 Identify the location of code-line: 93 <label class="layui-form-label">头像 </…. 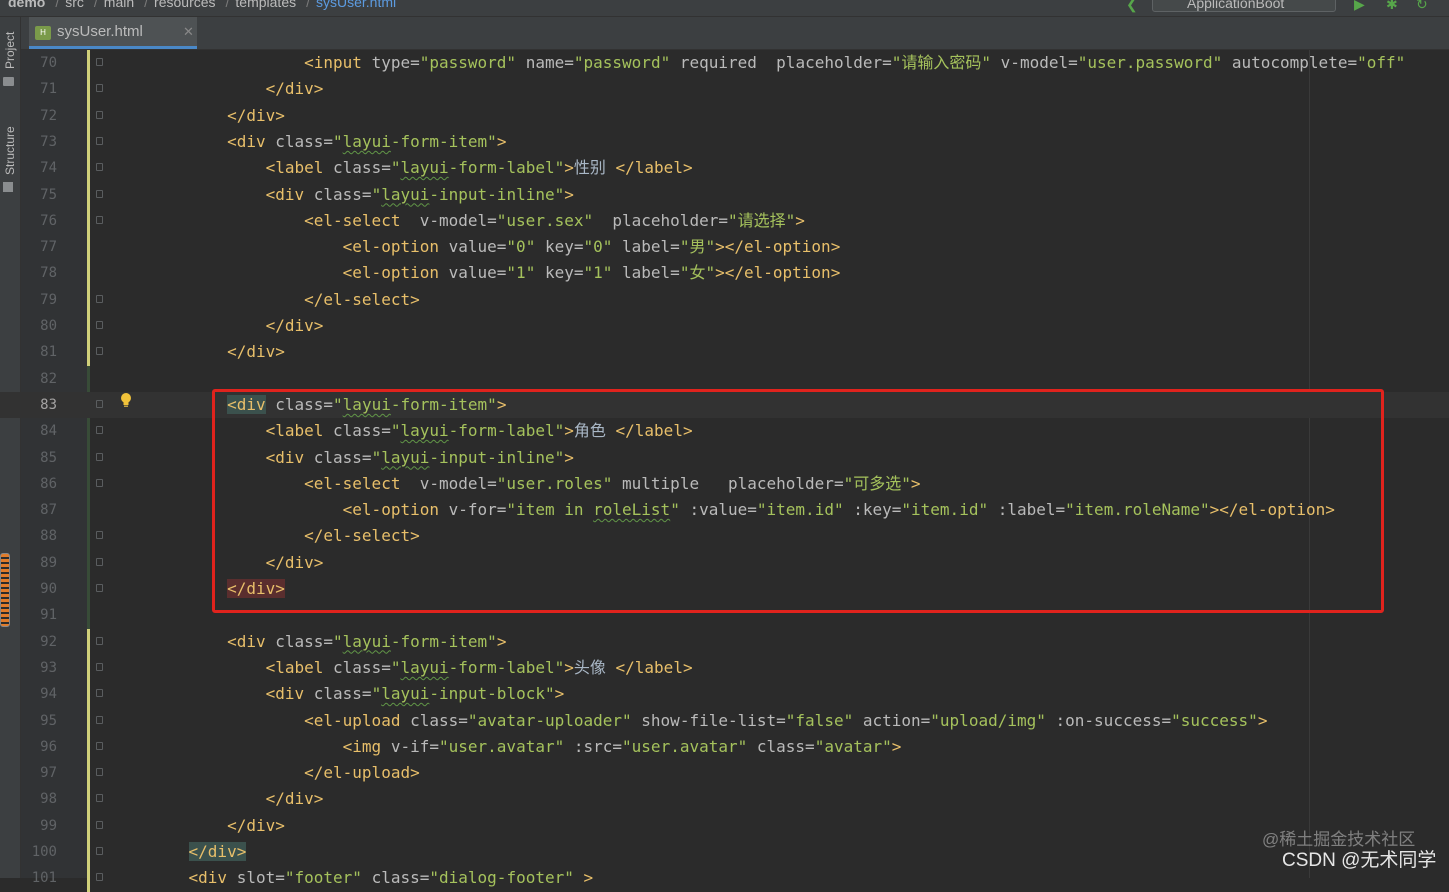
(724, 668).